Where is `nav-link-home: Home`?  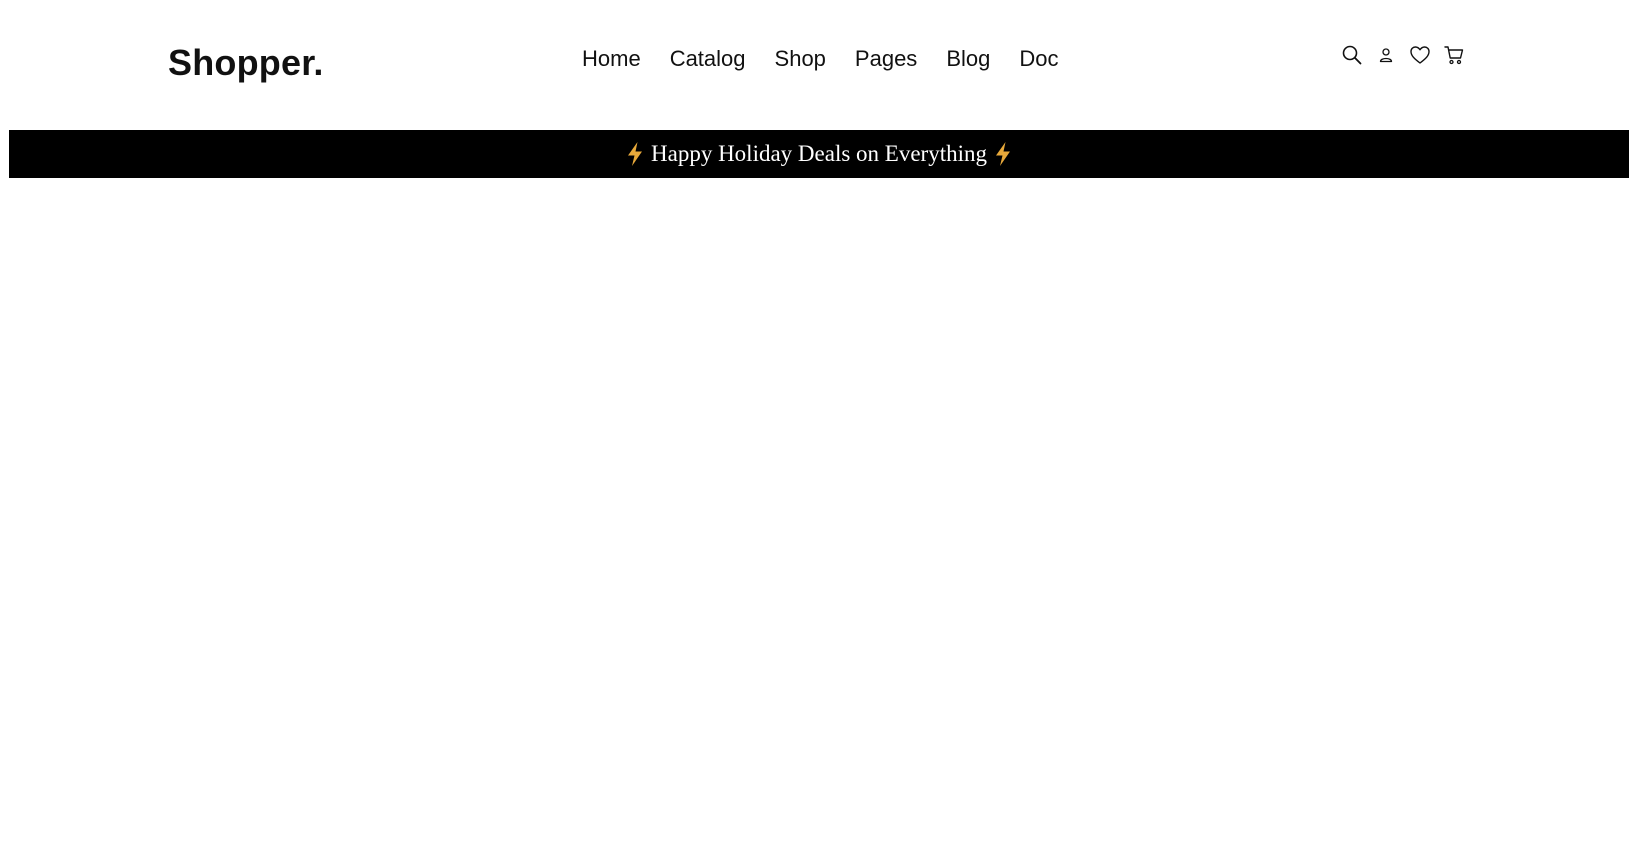
nav-link-home: Home is located at coordinates (611, 59).